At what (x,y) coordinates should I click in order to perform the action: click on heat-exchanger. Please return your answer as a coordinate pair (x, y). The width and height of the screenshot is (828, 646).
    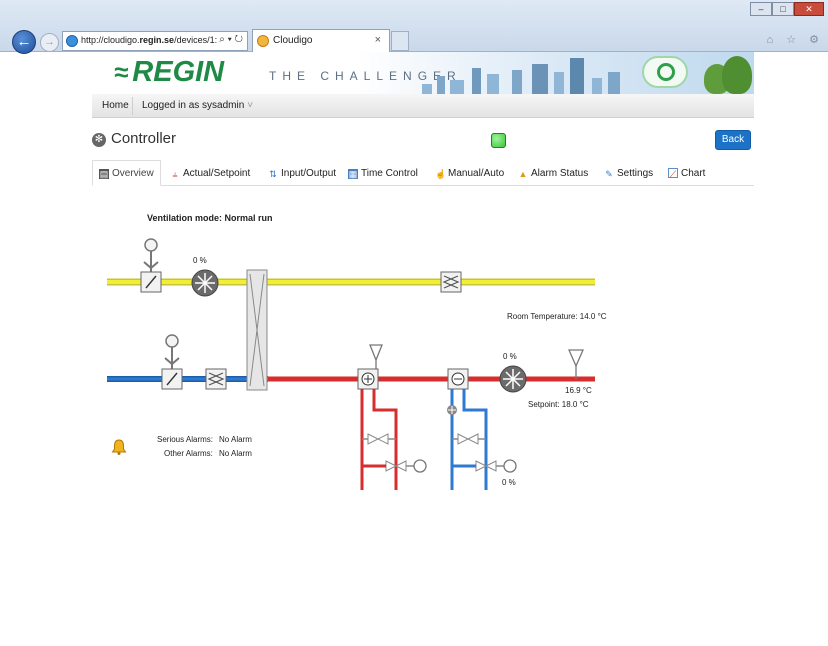
    Looking at the image, I should click on (257, 330).